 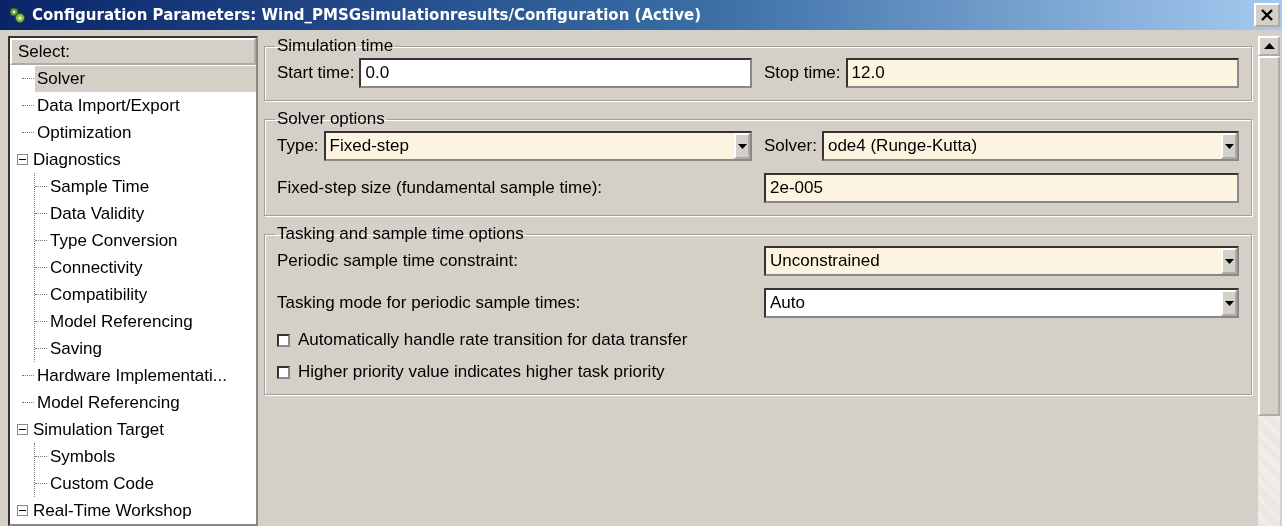 What do you see at coordinates (99, 294) in the screenshot?
I see `tree-item: Compatibility` at bounding box center [99, 294].